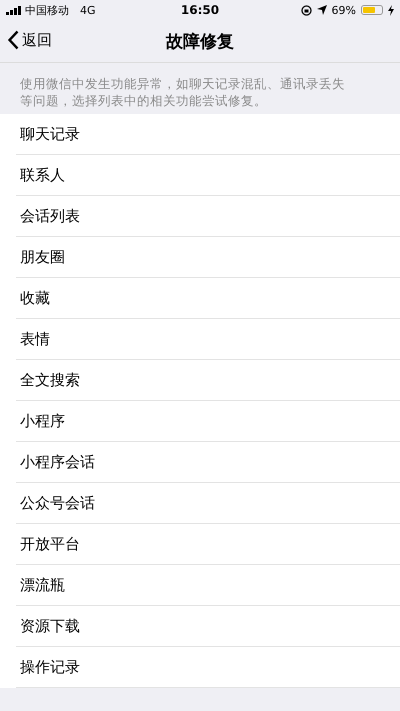 This screenshot has height=711, width=400. Describe the element at coordinates (371, 10) in the screenshot. I see `battery-icon` at that location.